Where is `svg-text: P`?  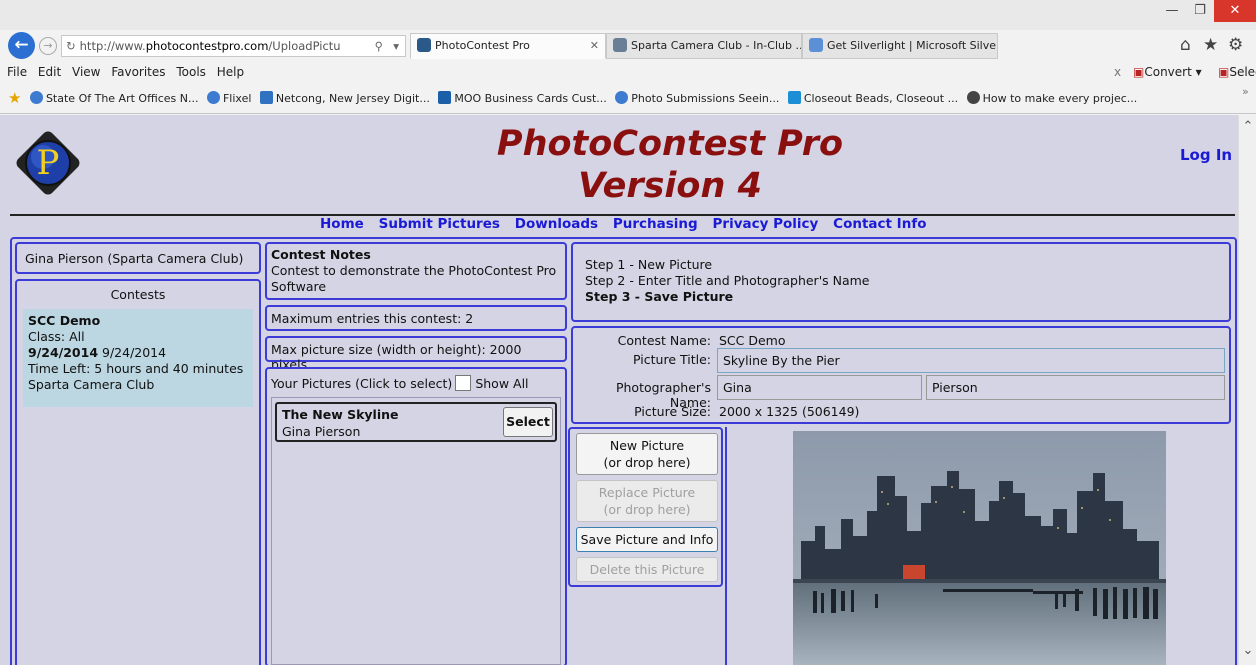 svg-text: P is located at coordinates (48, 163).